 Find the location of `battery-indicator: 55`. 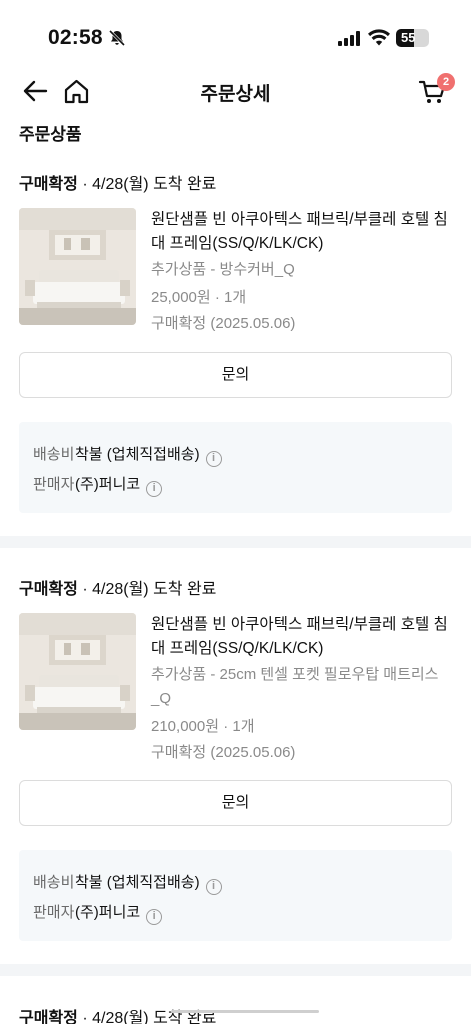

battery-indicator: 55 is located at coordinates (412, 38).